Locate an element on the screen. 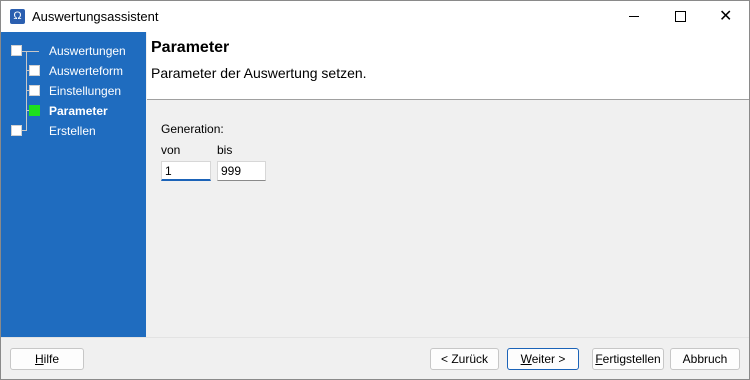 This screenshot has height=380, width=750. back-label: < Zurück is located at coordinates (464, 359).